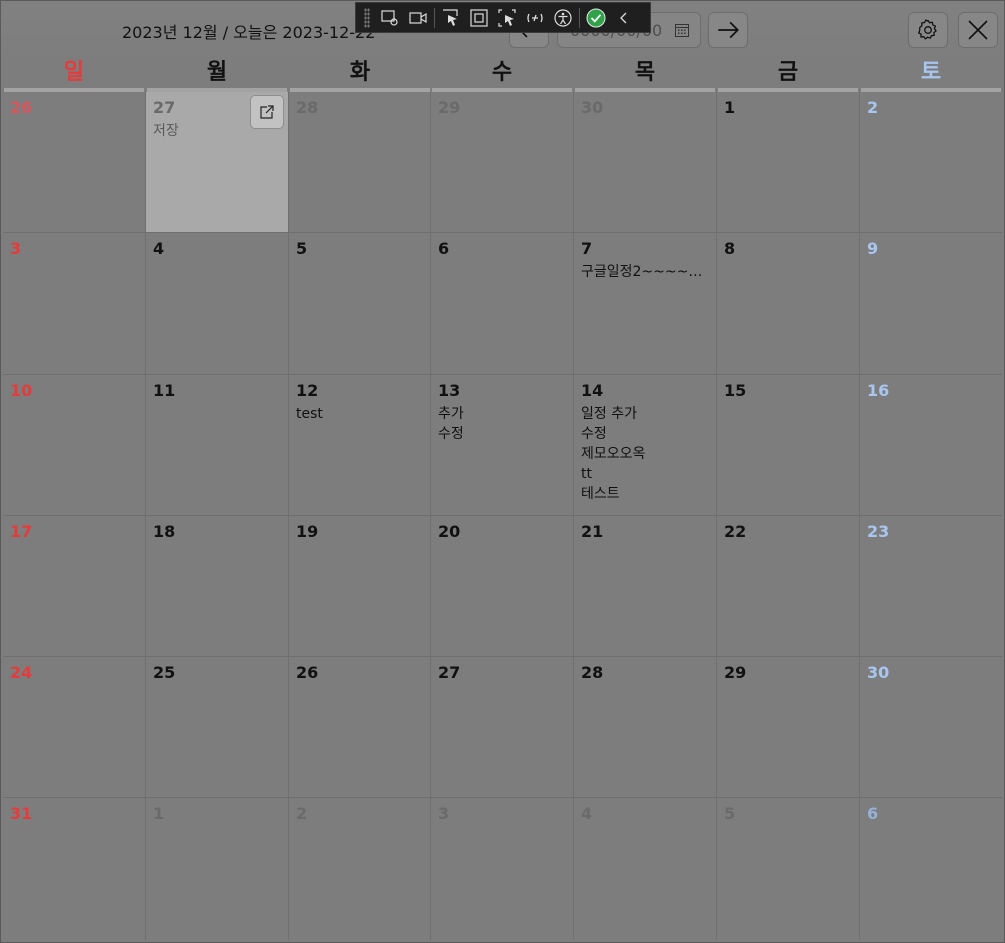  Describe the element at coordinates (21, 813) in the screenshot. I see `day-number: 31` at that location.